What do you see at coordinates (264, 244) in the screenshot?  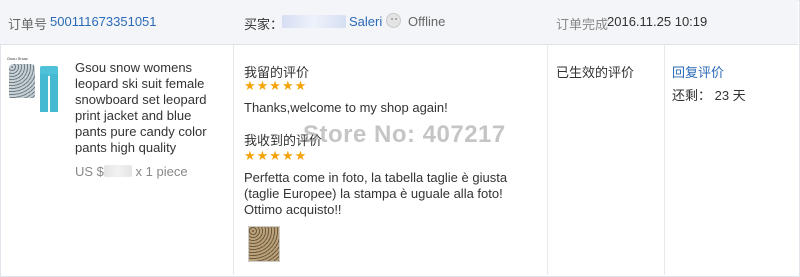 I see `feedback-photo` at bounding box center [264, 244].